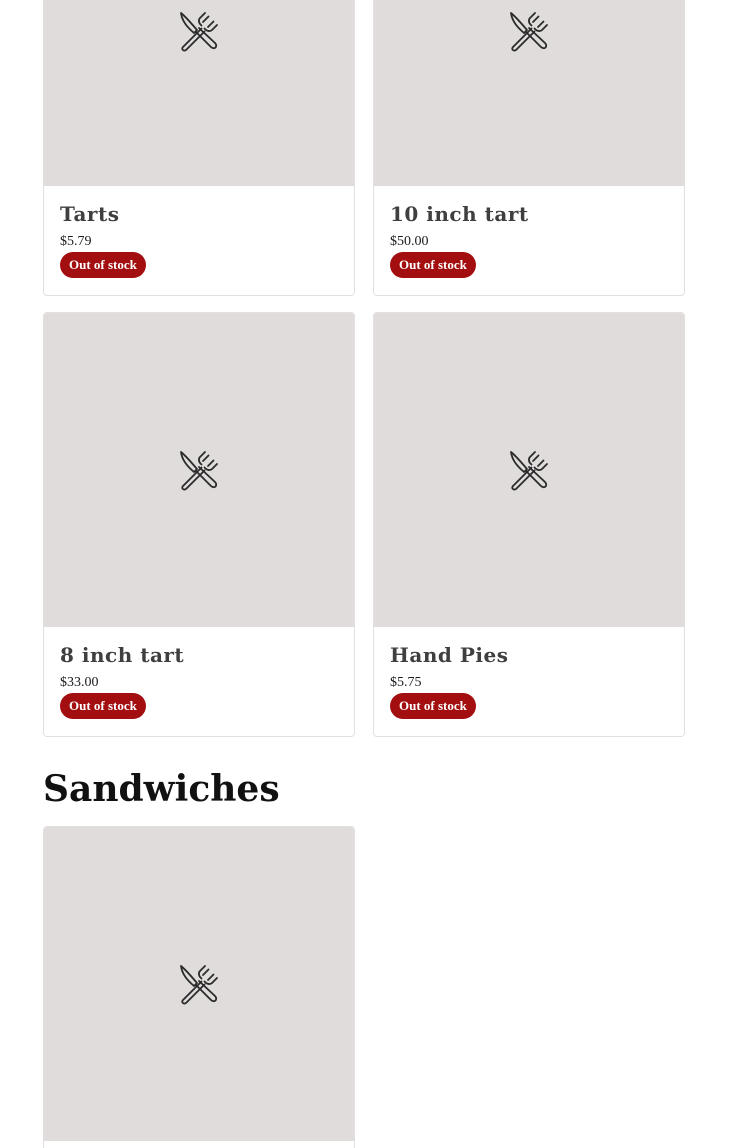 This screenshot has width=730, height=1148. What do you see at coordinates (161, 789) in the screenshot?
I see `section-heading-sandwiches: Sandwiches` at bounding box center [161, 789].